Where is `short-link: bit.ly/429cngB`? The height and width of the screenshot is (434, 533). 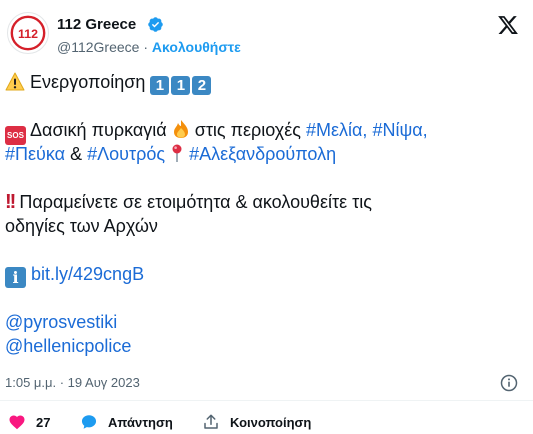 short-link: bit.ly/429cngB is located at coordinates (87, 274).